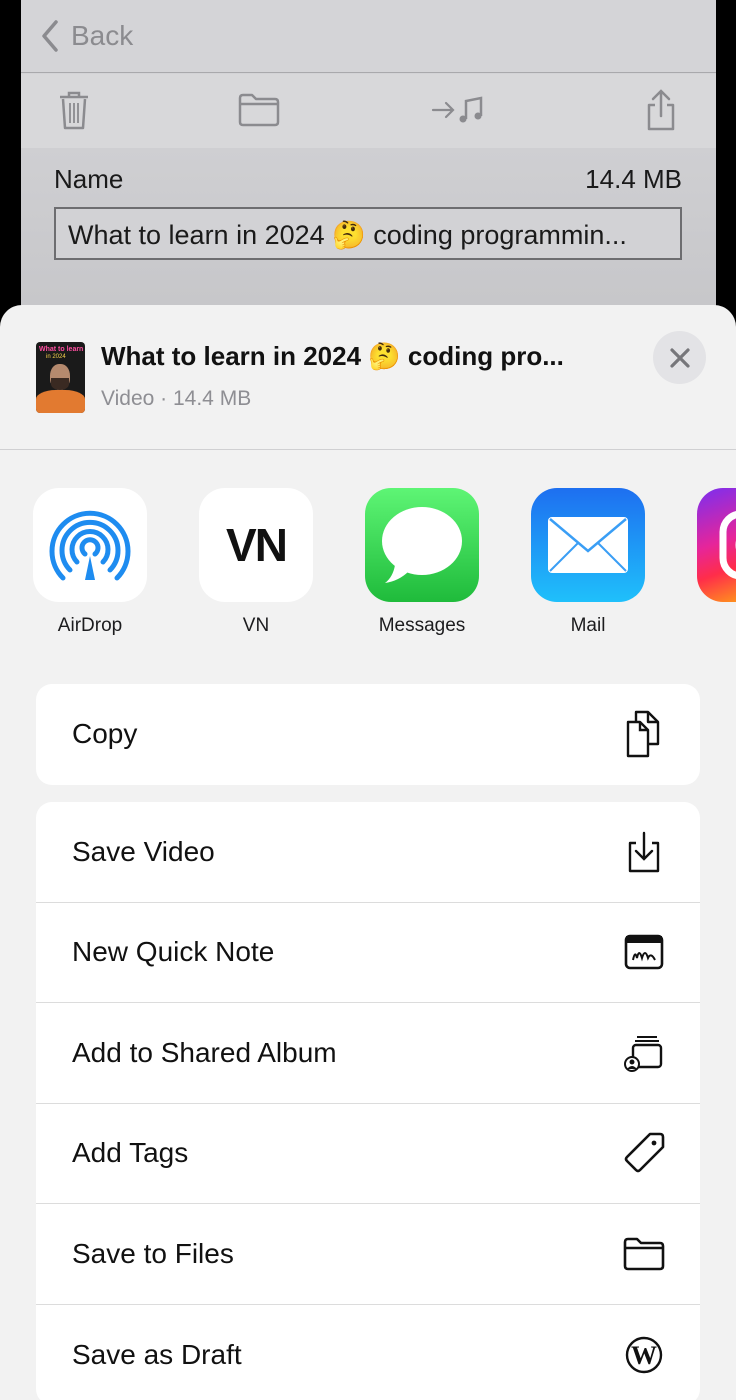 The height and width of the screenshot is (1400, 736). What do you see at coordinates (60, 377) in the screenshot?
I see `video-thumbnail: What to learn in 2024` at bounding box center [60, 377].